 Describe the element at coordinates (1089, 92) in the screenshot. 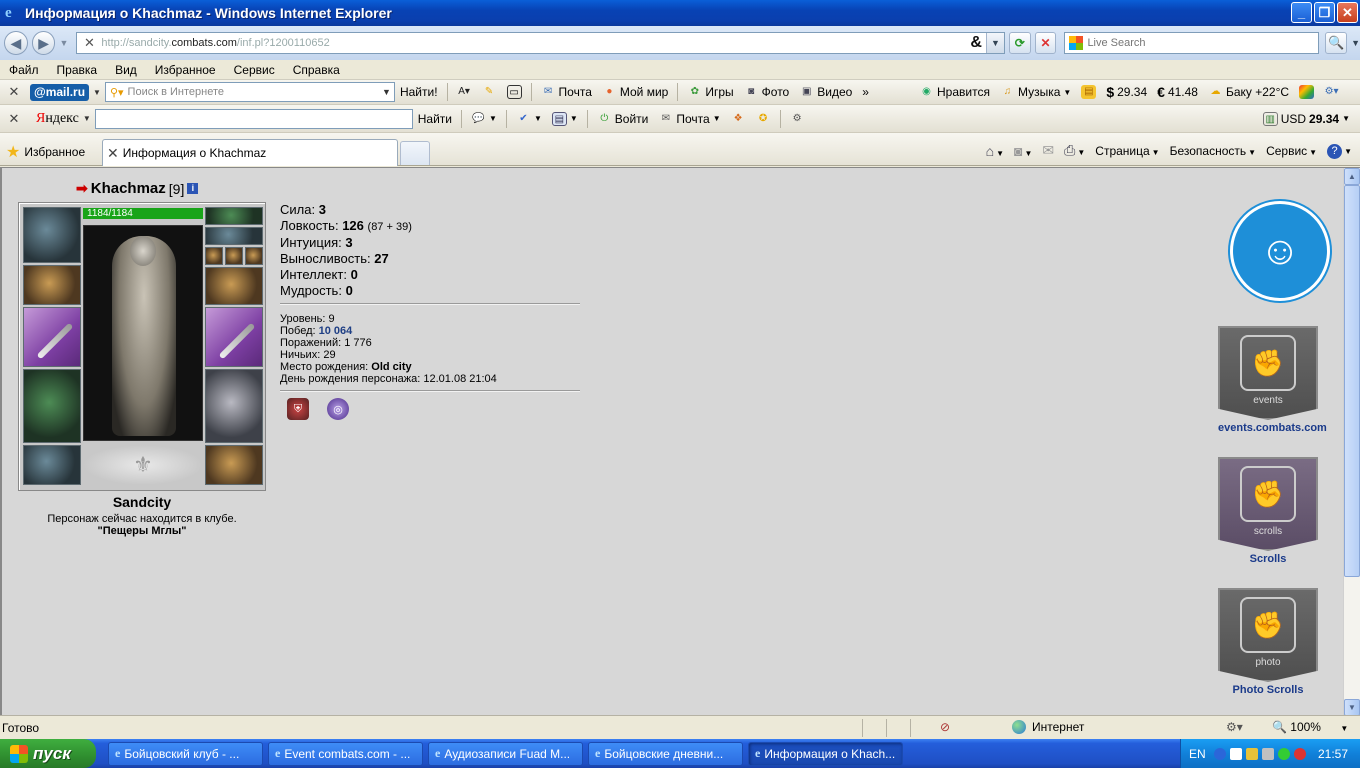

I see `notes-icon: ▤` at that location.